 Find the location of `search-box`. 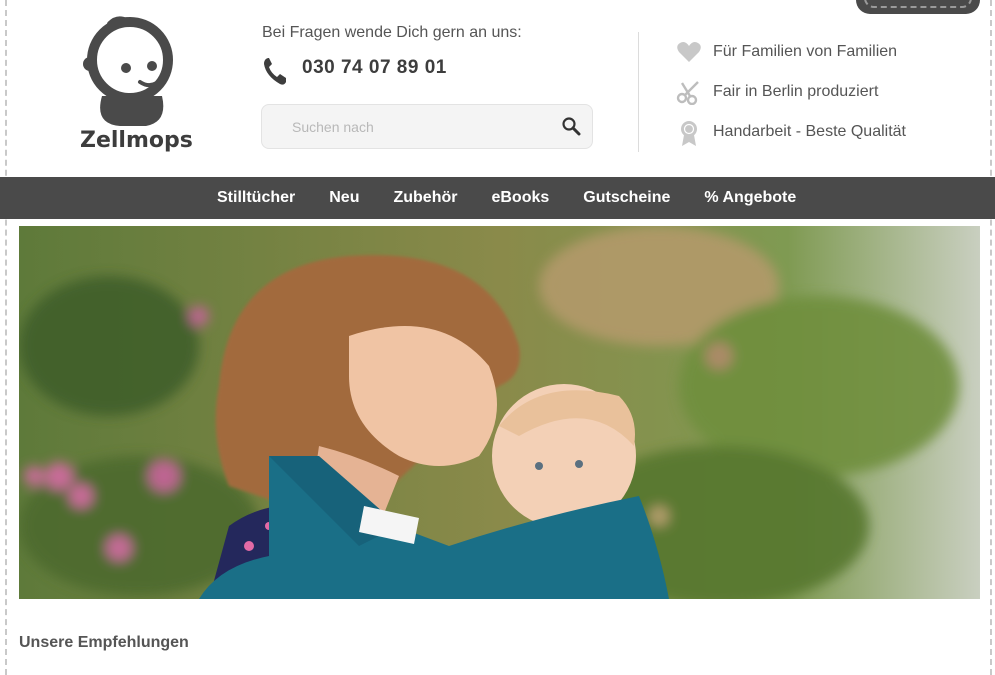

search-box is located at coordinates (427, 126).